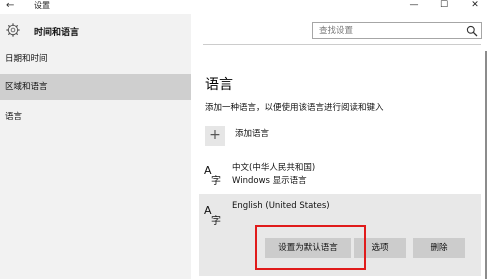 The image size is (493, 279). I want to click on back-arrow-icon: ←, so click(10, 6).